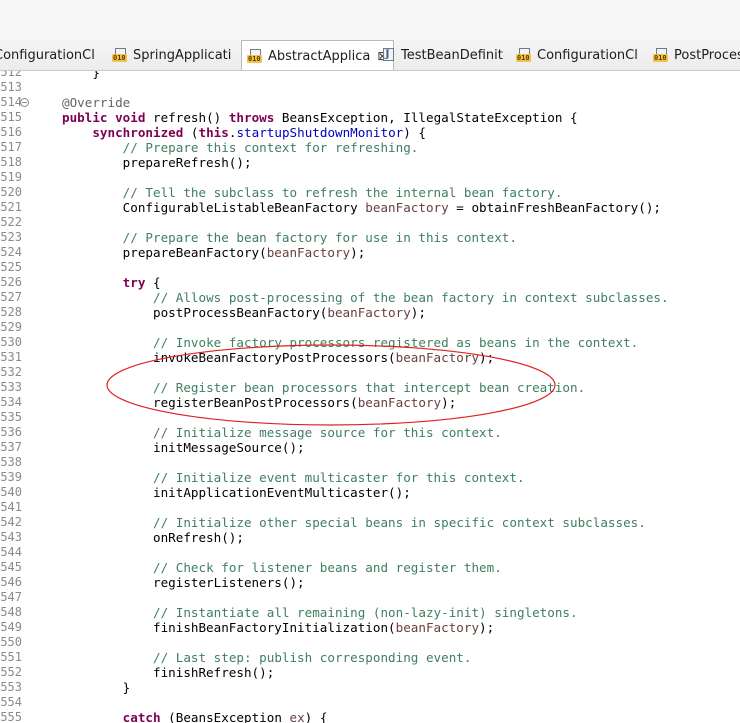 Image resolution: width=740 pixels, height=723 pixels. Describe the element at coordinates (214, 252) in the screenshot. I see `code-text: prepareBeanFactory(beanFactory);` at that location.